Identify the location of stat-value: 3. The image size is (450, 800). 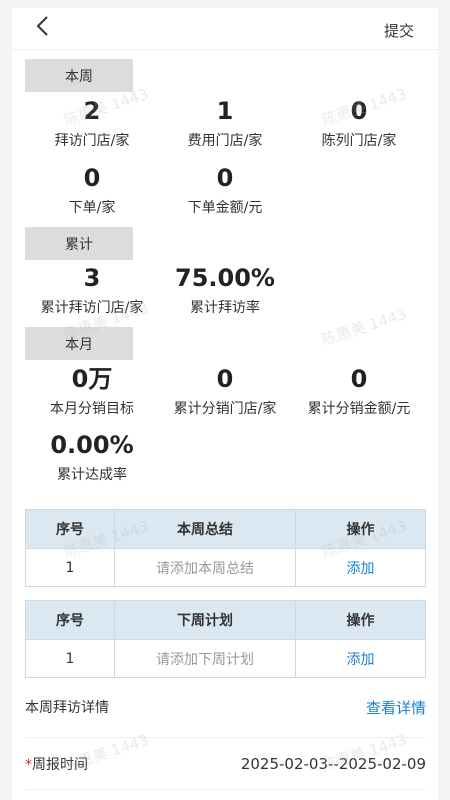
(92, 278).